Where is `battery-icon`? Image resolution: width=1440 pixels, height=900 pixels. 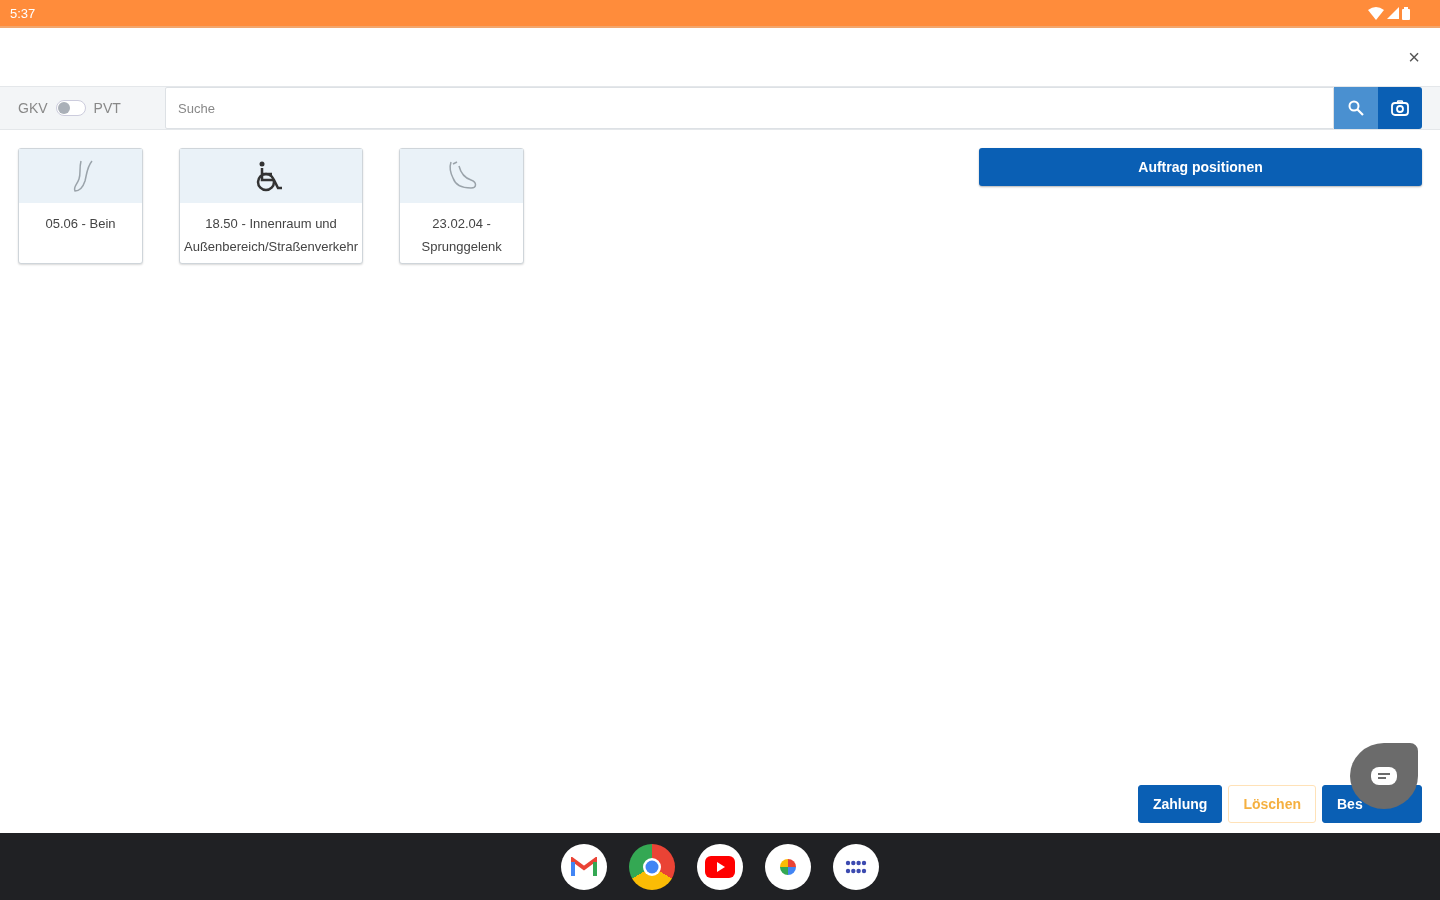
battery-icon is located at coordinates (1406, 13).